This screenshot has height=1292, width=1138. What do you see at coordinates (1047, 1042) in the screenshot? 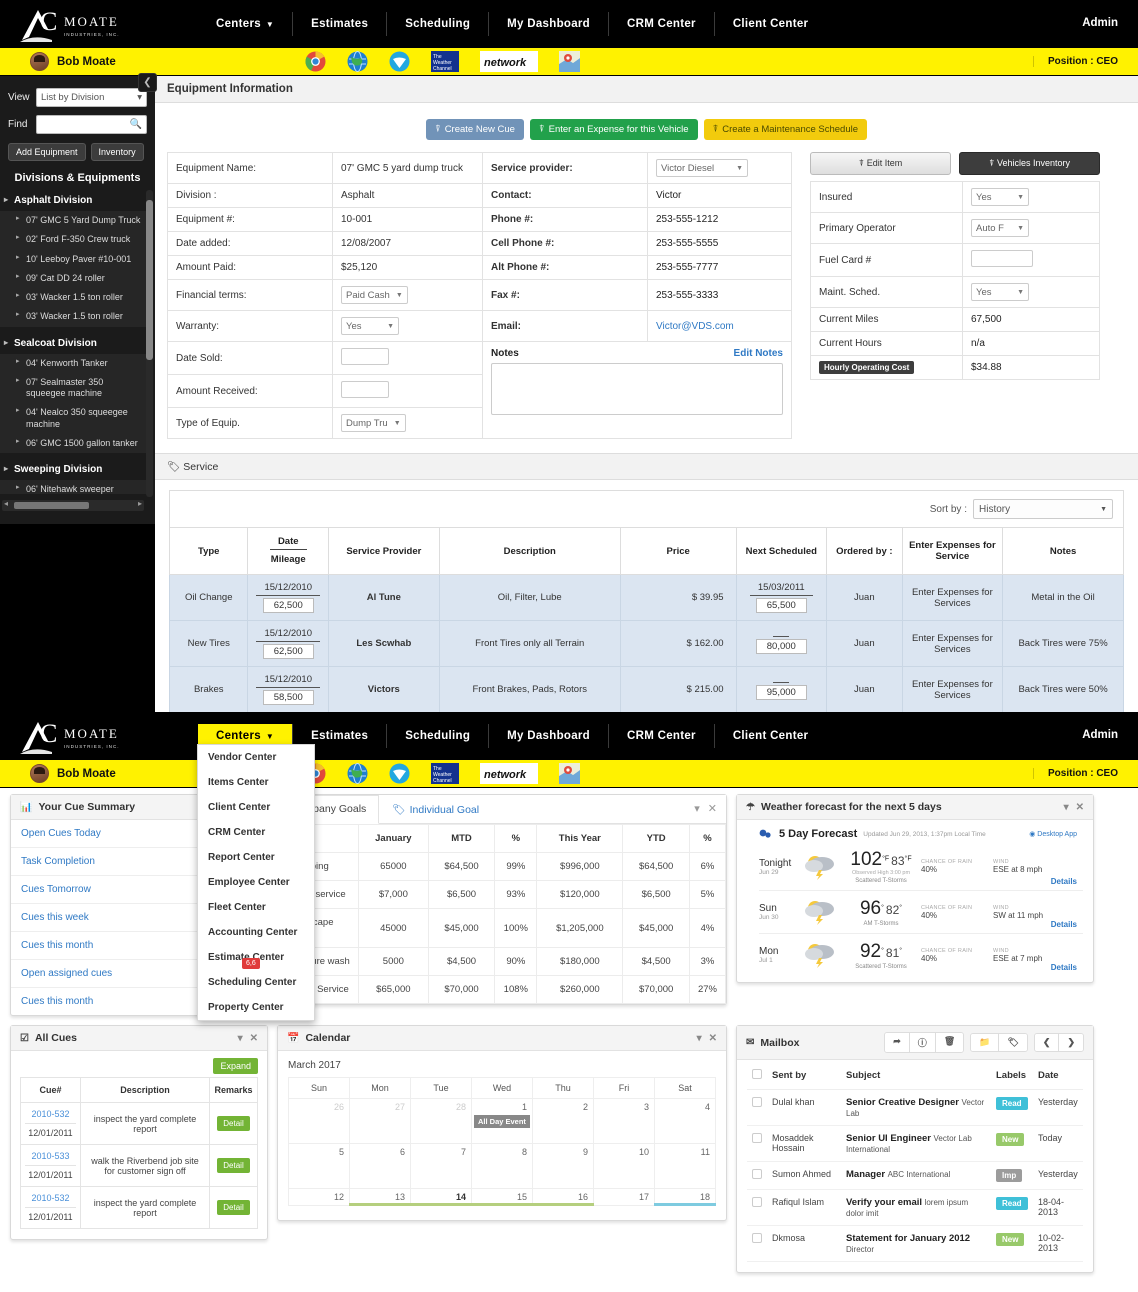
I see `prev-icon: ❮` at bounding box center [1047, 1042].